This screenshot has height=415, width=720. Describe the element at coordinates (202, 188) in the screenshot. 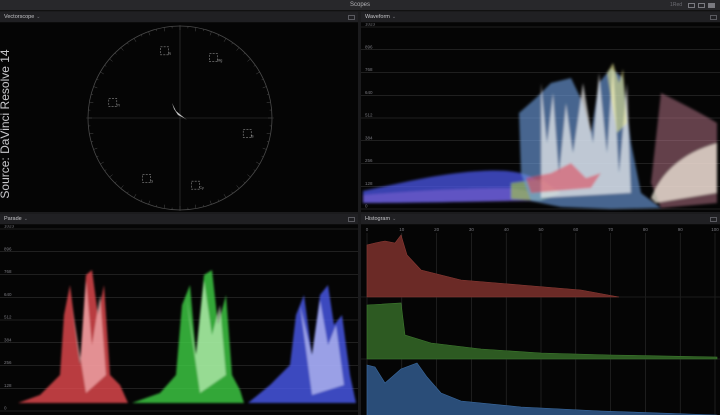

I see `vectorscope-target-label: Cy` at that location.